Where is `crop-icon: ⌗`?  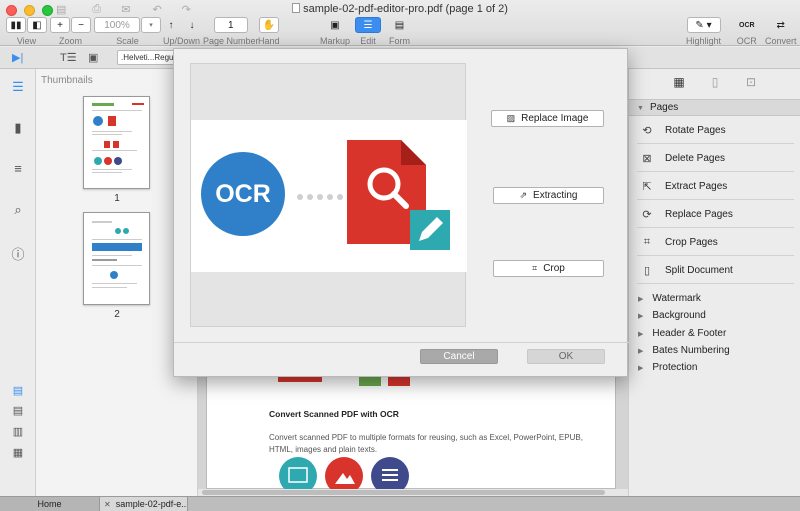 crop-icon: ⌗ is located at coordinates (535, 268).